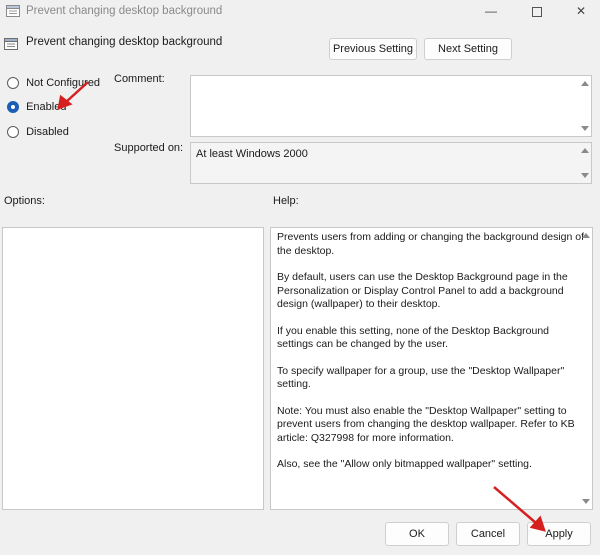 The height and width of the screenshot is (555, 600). I want to click on policy-window-icon, so click(13, 11).